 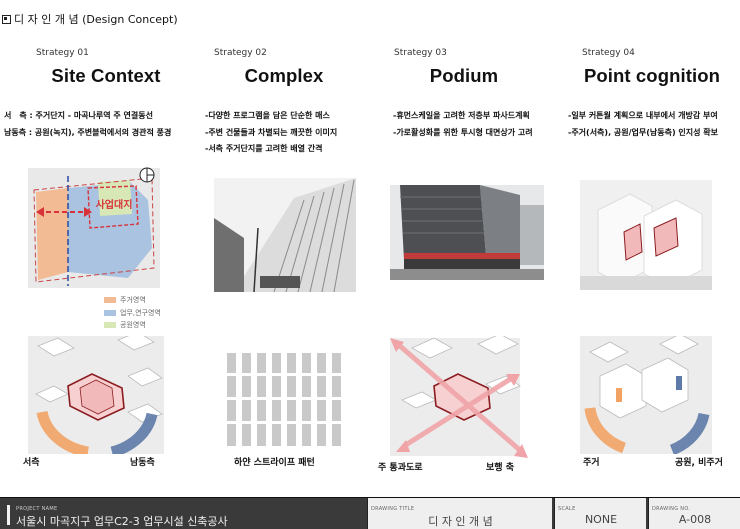 What do you see at coordinates (264, 148) in the screenshot?
I see `desc-line: -서측 주거단지를 고려한 배열 간격` at bounding box center [264, 148].